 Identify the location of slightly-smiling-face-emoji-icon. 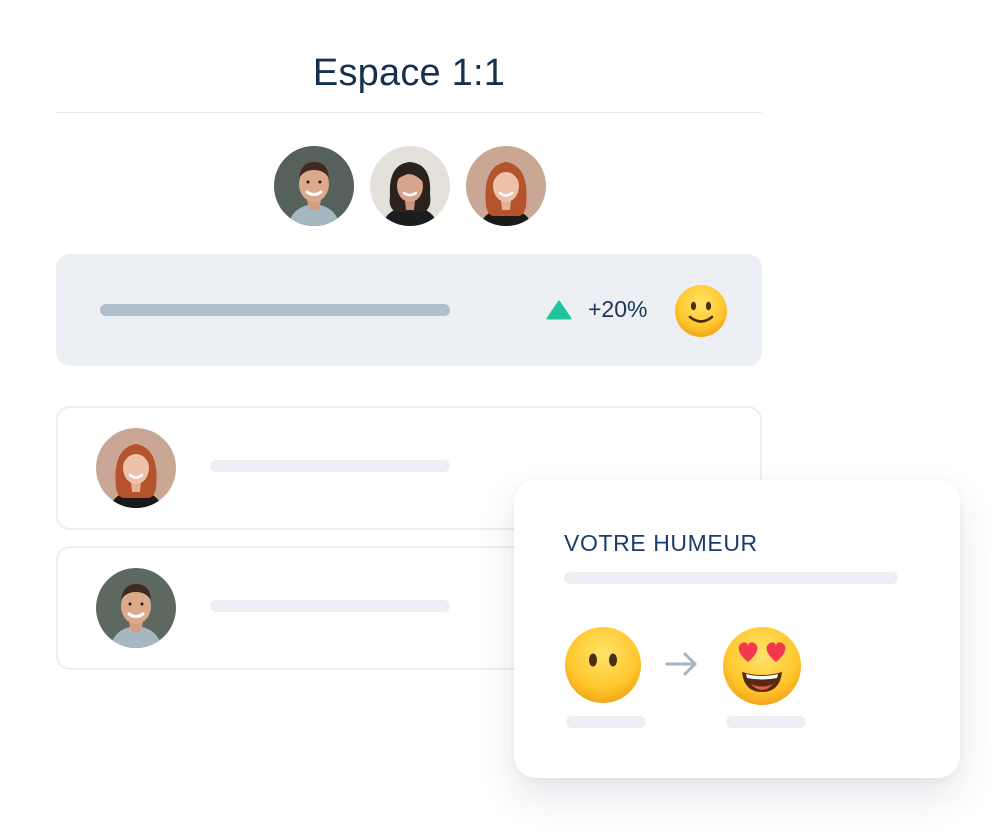
(701, 311).